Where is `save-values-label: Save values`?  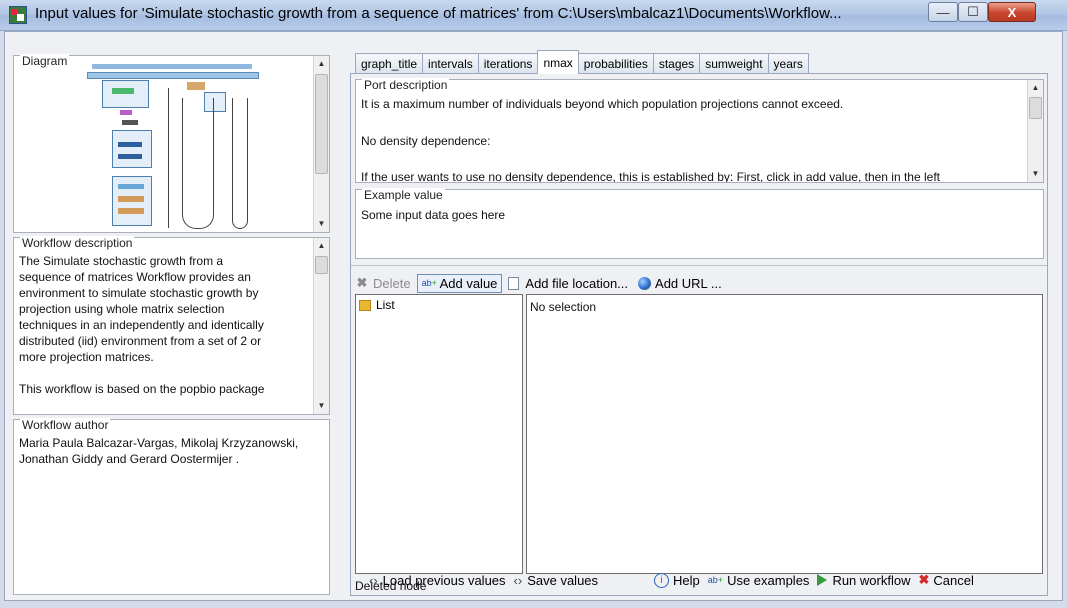
save-values-label: Save values is located at coordinates (563, 580).